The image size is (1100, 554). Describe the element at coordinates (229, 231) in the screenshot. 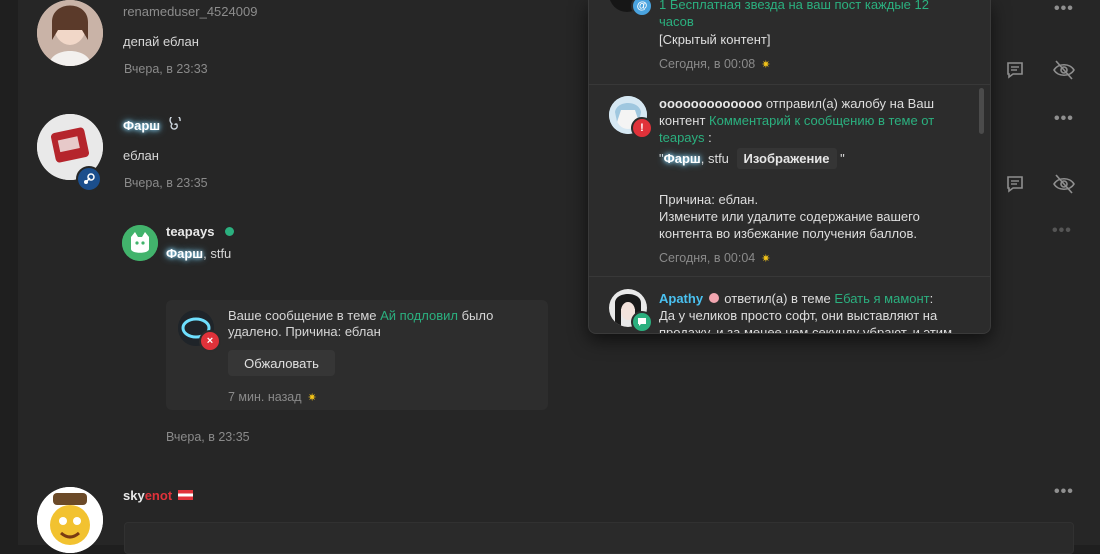

I see `online-indicator` at that location.